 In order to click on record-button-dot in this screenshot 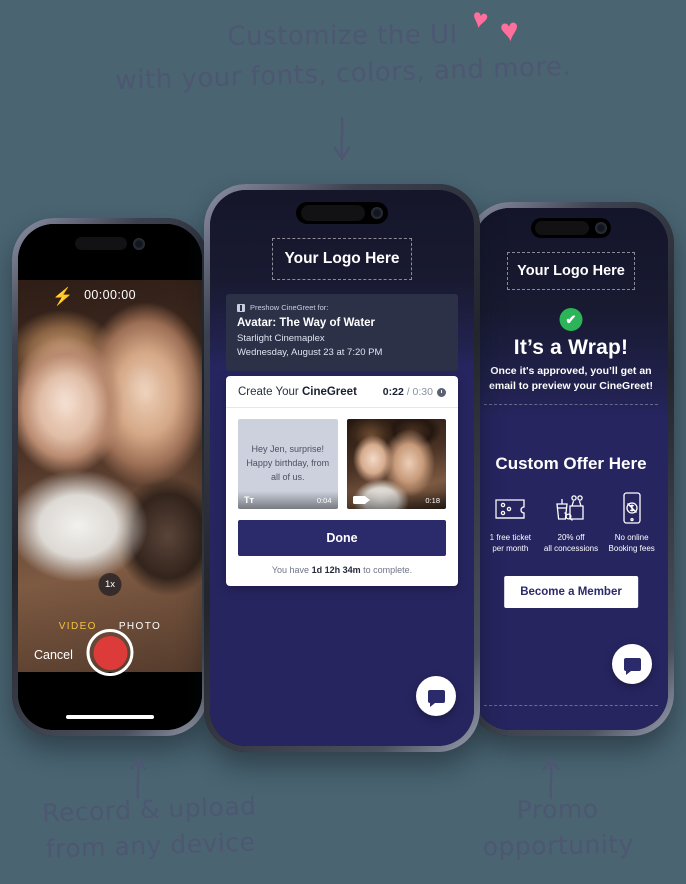, I will do `click(110, 652)`.